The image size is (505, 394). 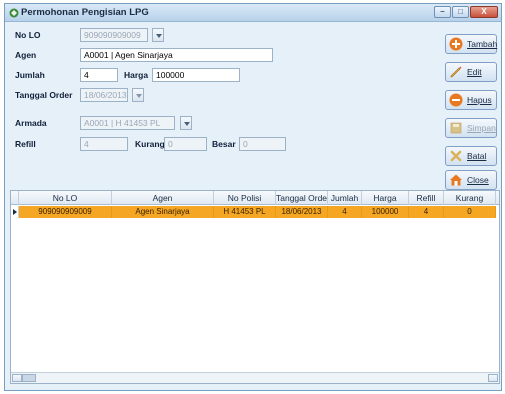 What do you see at coordinates (186, 123) in the screenshot?
I see `armada-dropdown-button` at bounding box center [186, 123].